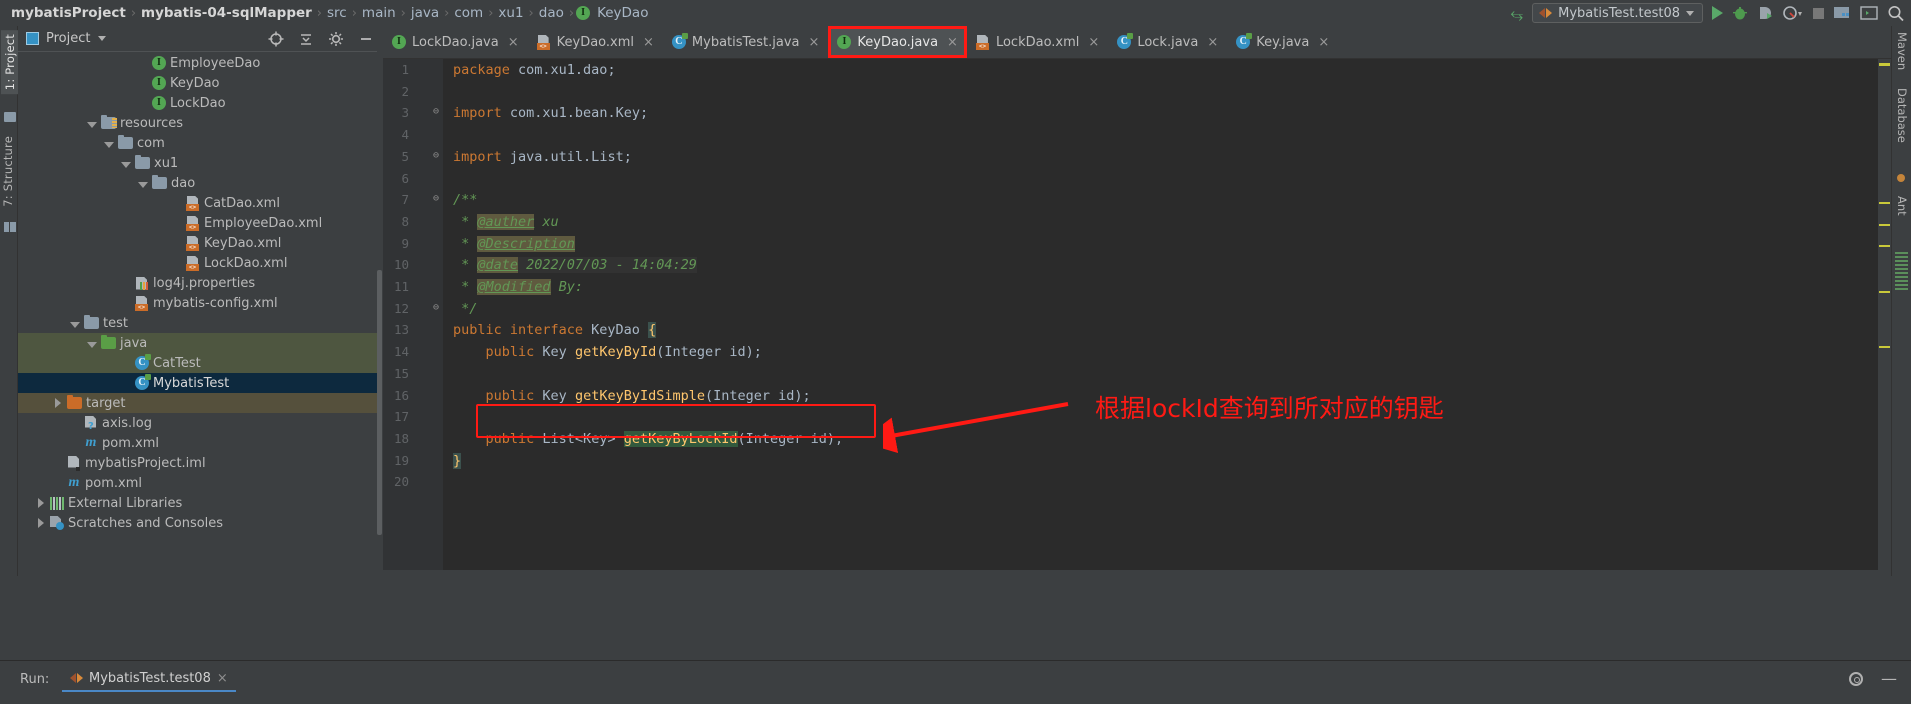 The width and height of the screenshot is (1911, 704). Describe the element at coordinates (152, 123) in the screenshot. I see `tree-item-label: resources` at that location.